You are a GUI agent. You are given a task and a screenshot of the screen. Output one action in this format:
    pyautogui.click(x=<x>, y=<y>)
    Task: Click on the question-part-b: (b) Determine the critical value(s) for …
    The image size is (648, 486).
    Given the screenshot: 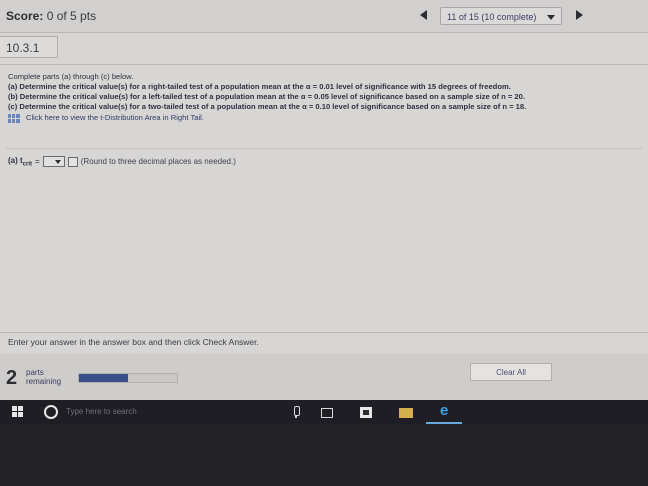 What is the action you would take?
    pyautogui.click(x=266, y=96)
    